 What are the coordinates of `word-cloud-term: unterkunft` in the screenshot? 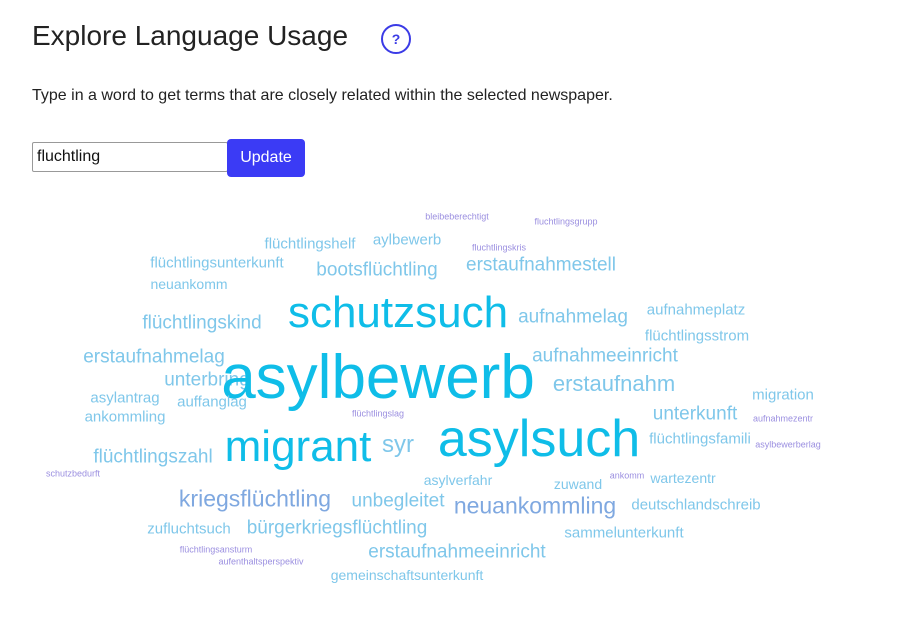 It's located at (695, 414).